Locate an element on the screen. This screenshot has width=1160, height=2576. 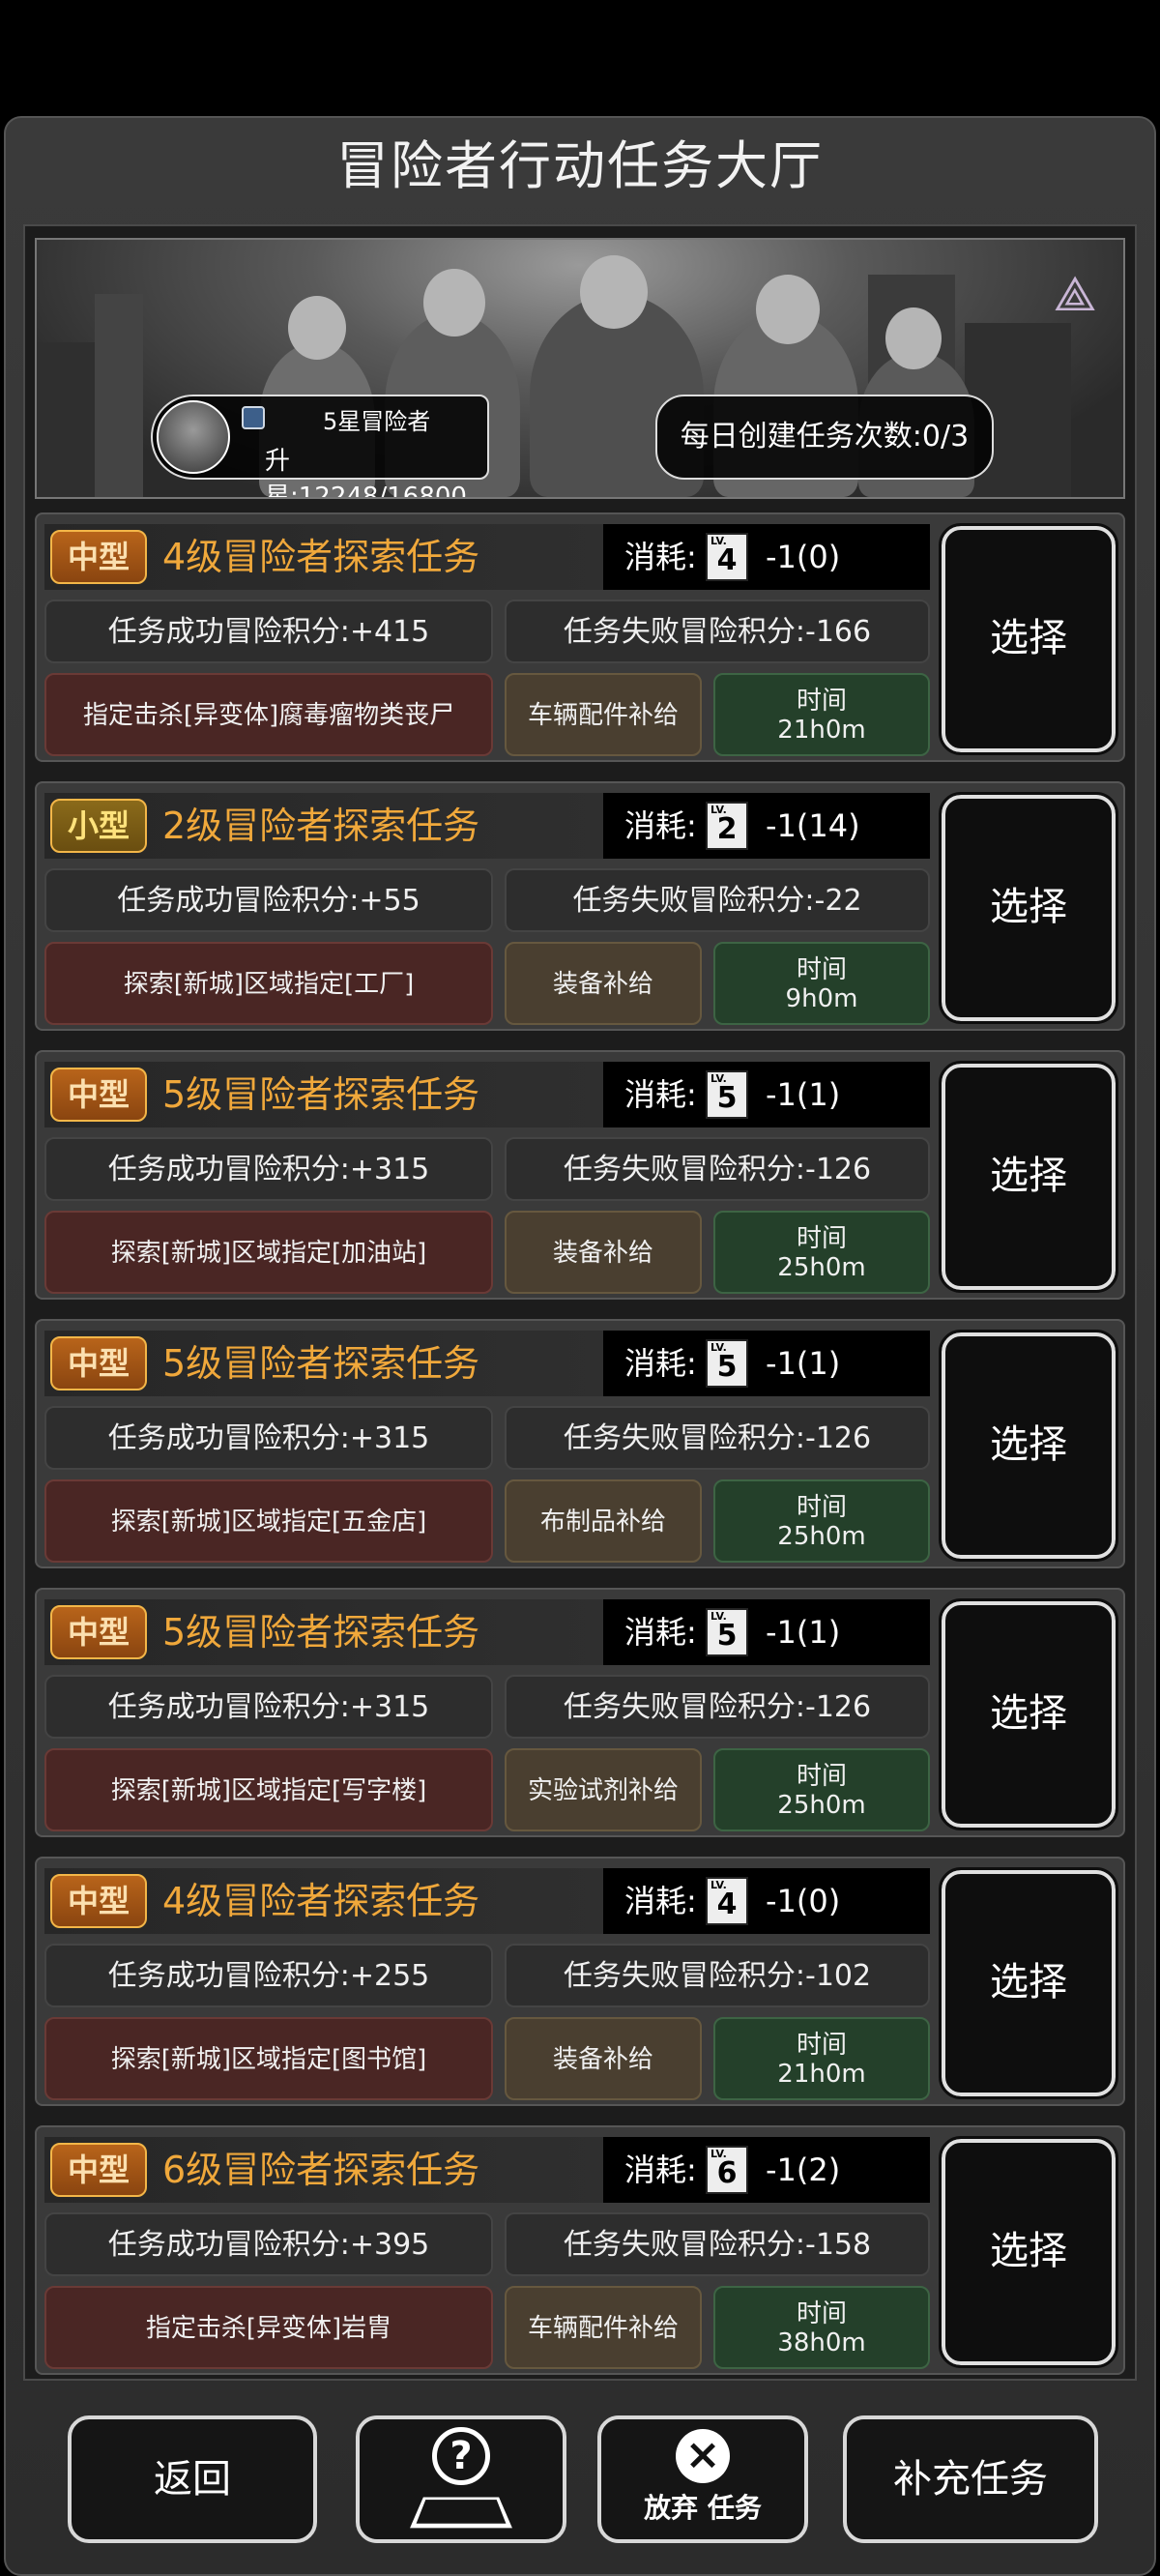
level-ticket-value: 6 is located at coordinates (727, 2173).